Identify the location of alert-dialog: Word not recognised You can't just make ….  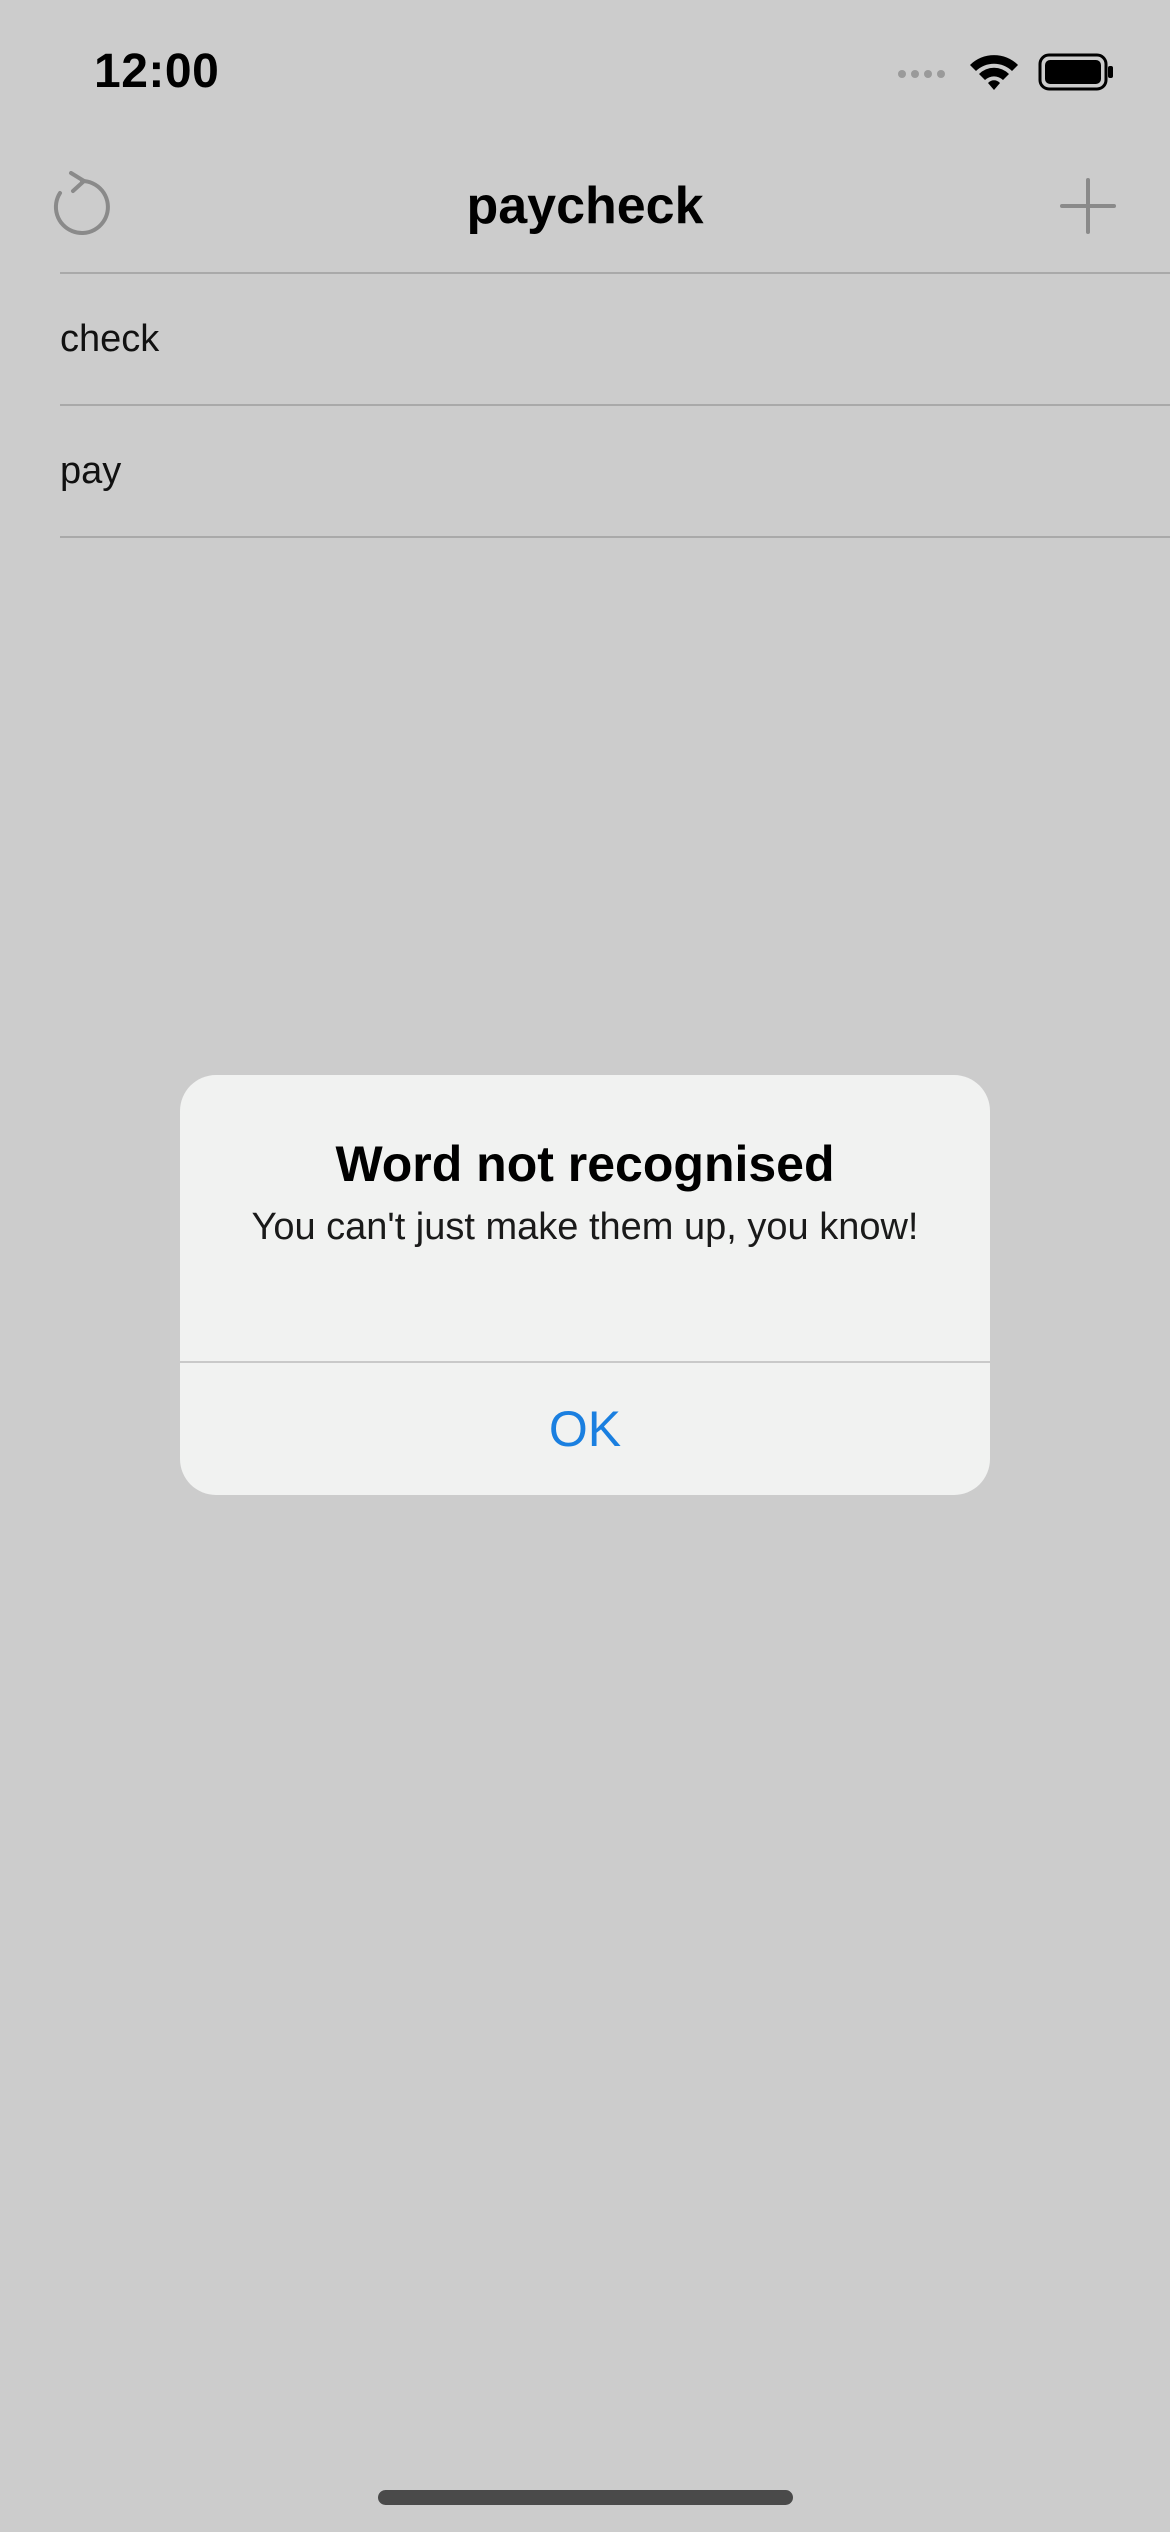
(585, 1285).